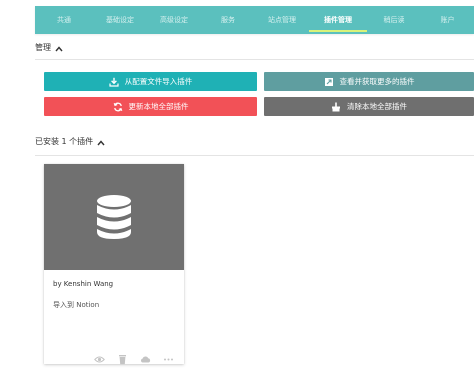 This screenshot has width=474, height=369. I want to click on tab-basic-settings: 基础设定, so click(120, 20).